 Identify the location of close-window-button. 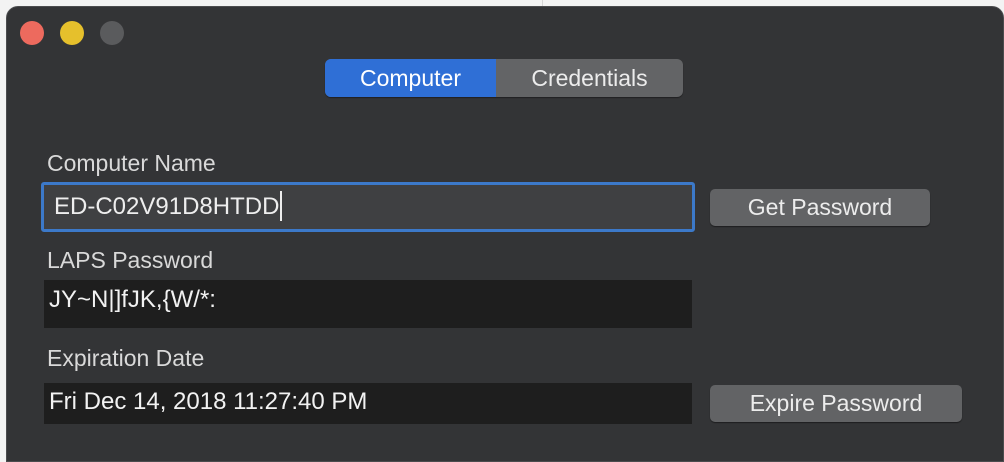
(32, 33).